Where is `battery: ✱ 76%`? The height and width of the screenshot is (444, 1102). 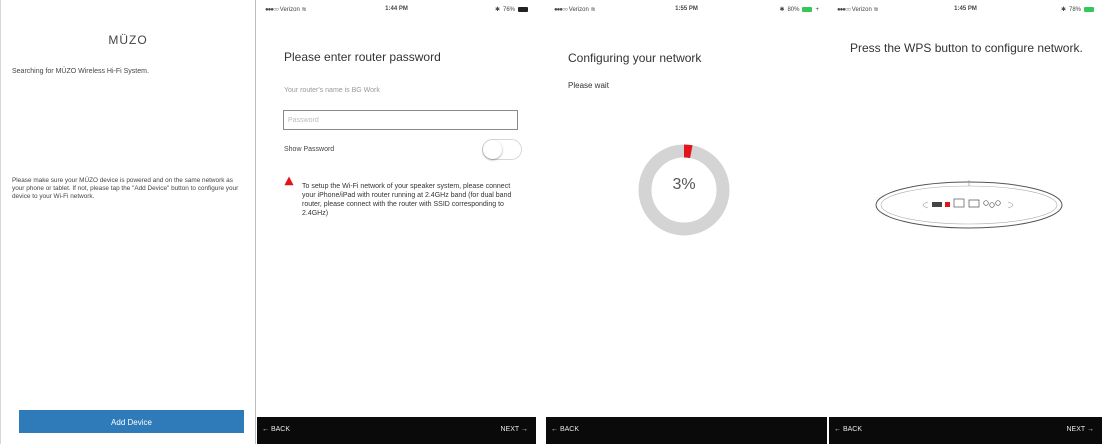
battery: ✱ 76% is located at coordinates (511, 9).